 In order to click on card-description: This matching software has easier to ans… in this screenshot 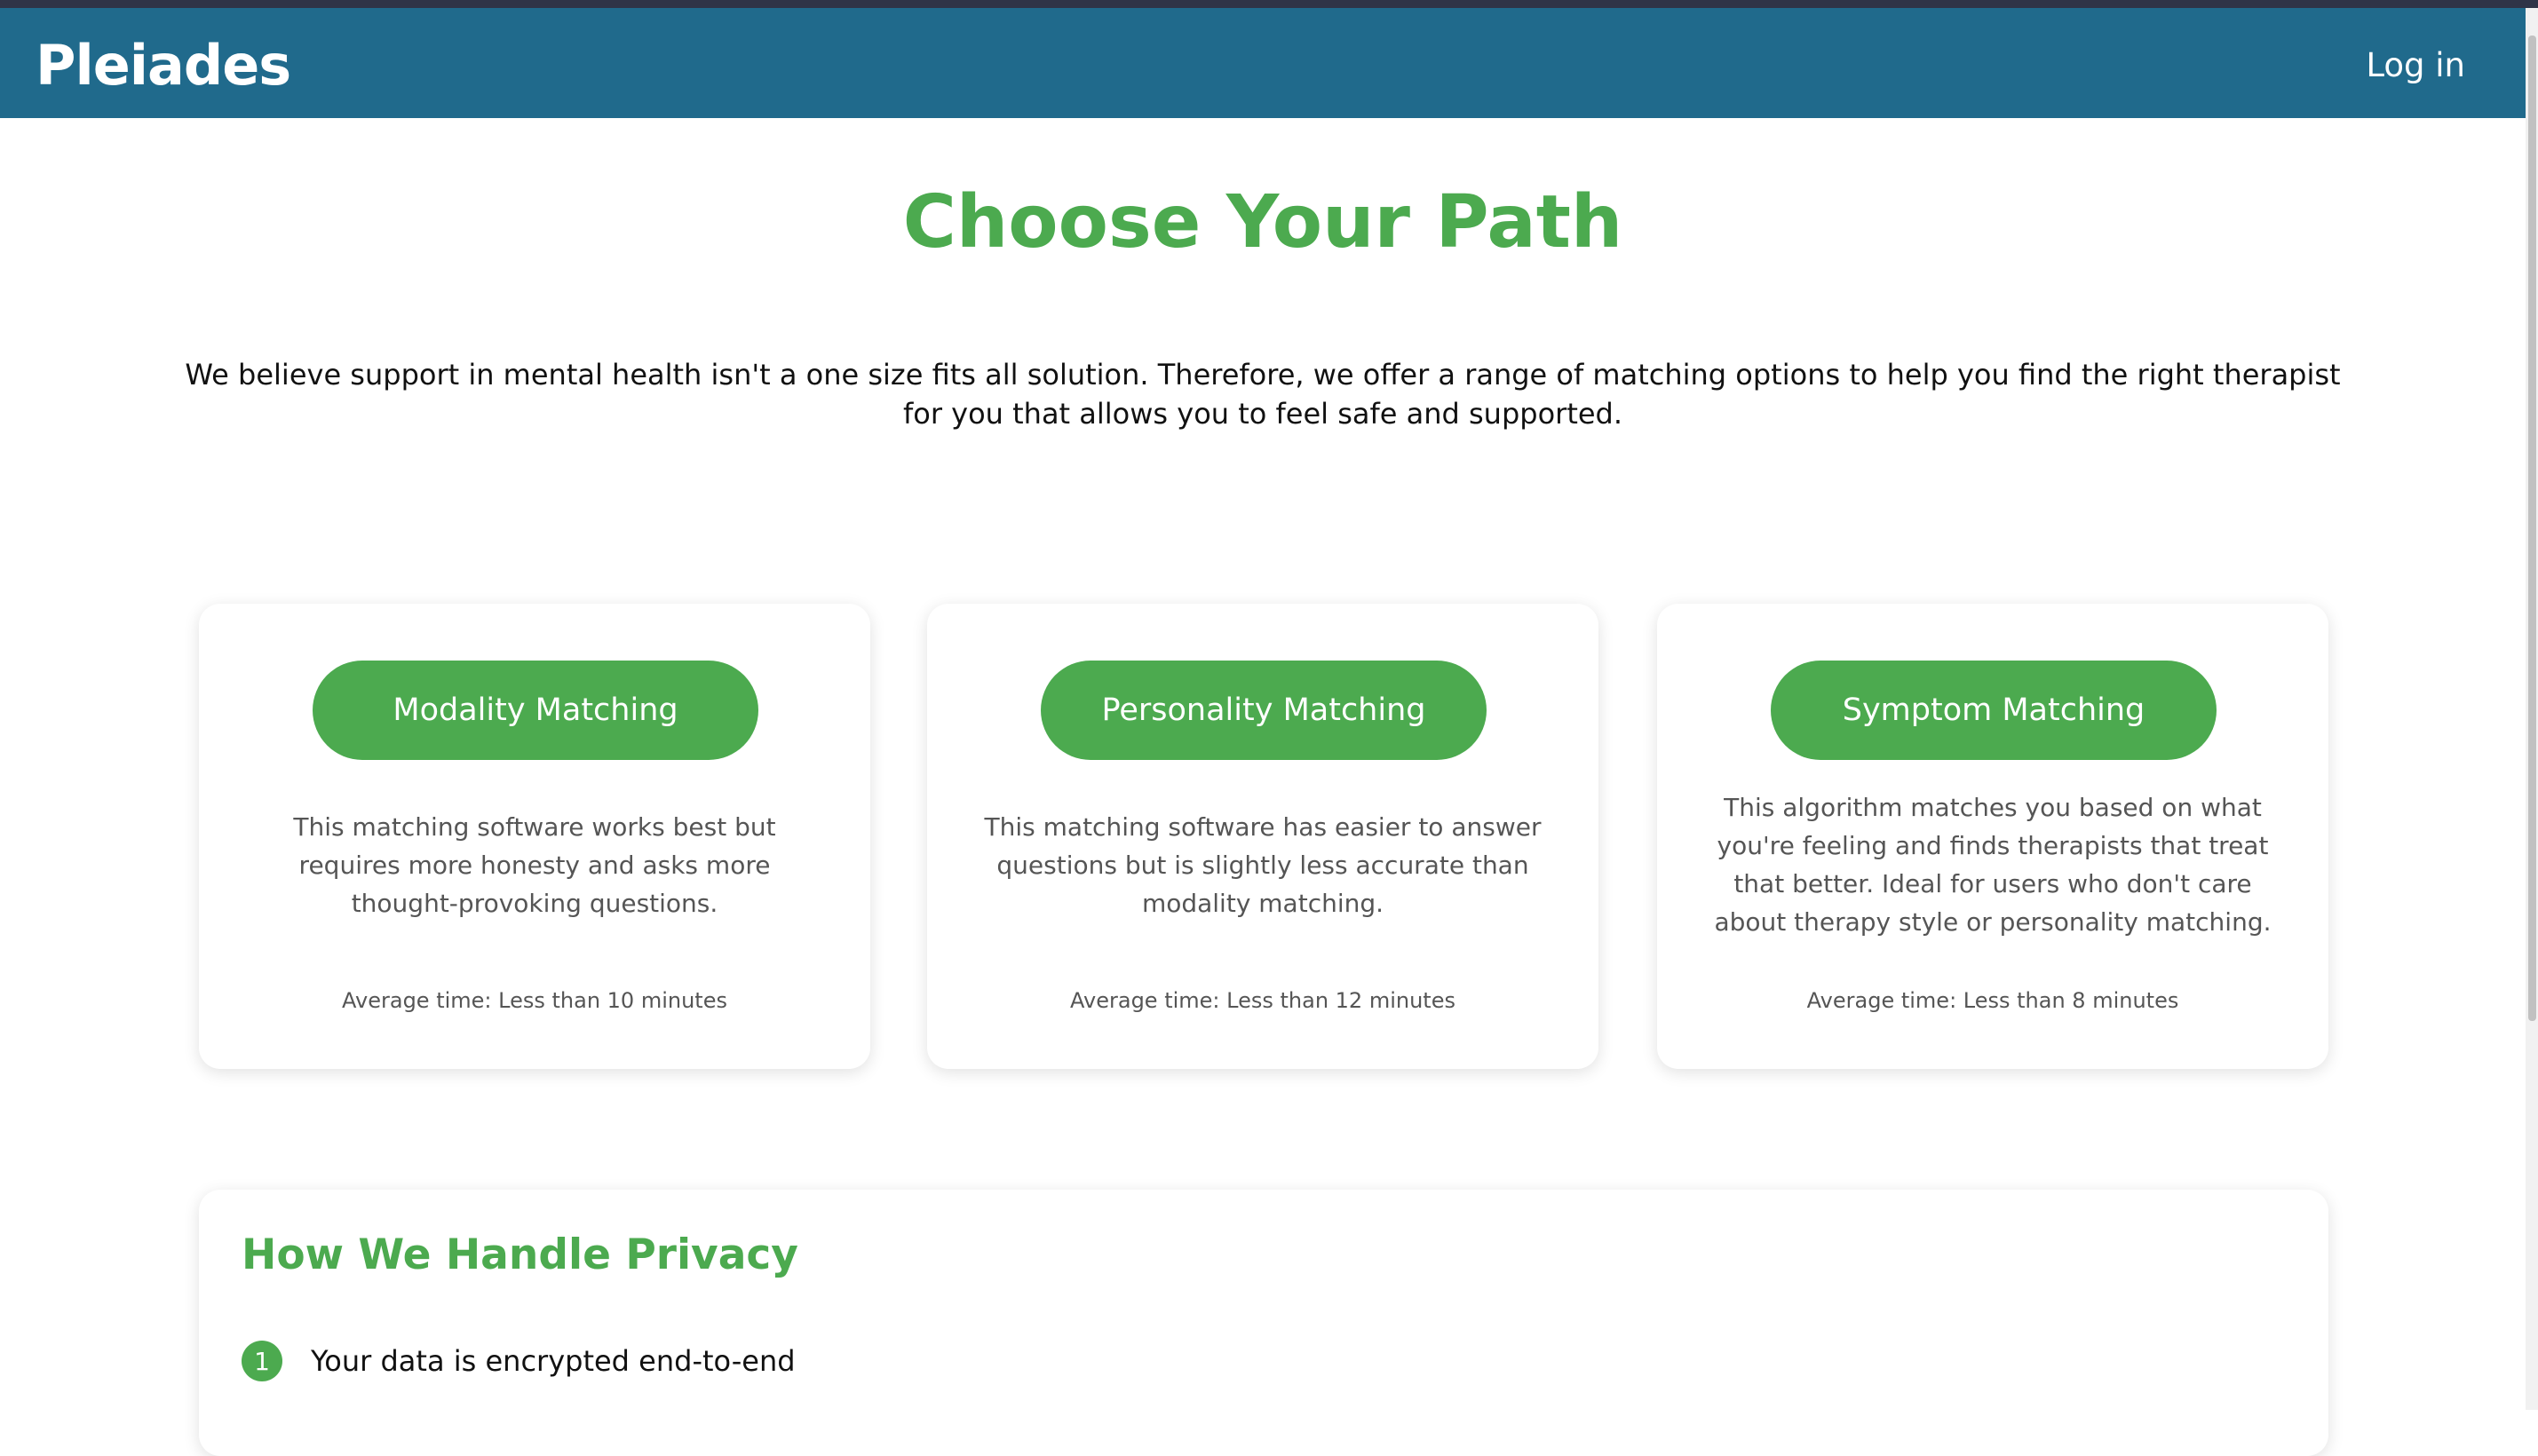, I will do `click(1263, 865)`.